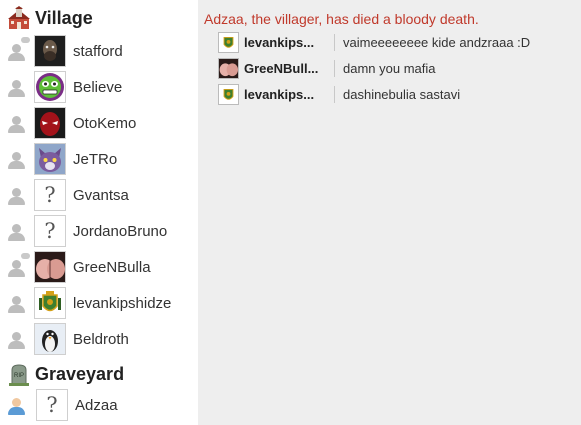 This screenshot has width=581, height=425. What do you see at coordinates (120, 231) in the screenshot?
I see `player-name: JordanoBruno` at bounding box center [120, 231].